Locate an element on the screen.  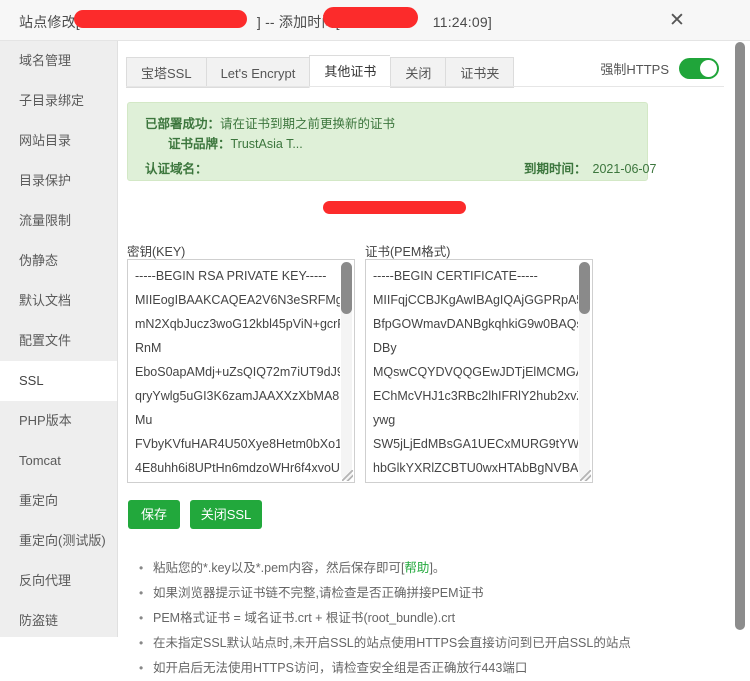
list-item: 如果浏览器提示证书链不完整,请检查是否正确拼接PEM证书 is located at coordinates (441, 593).